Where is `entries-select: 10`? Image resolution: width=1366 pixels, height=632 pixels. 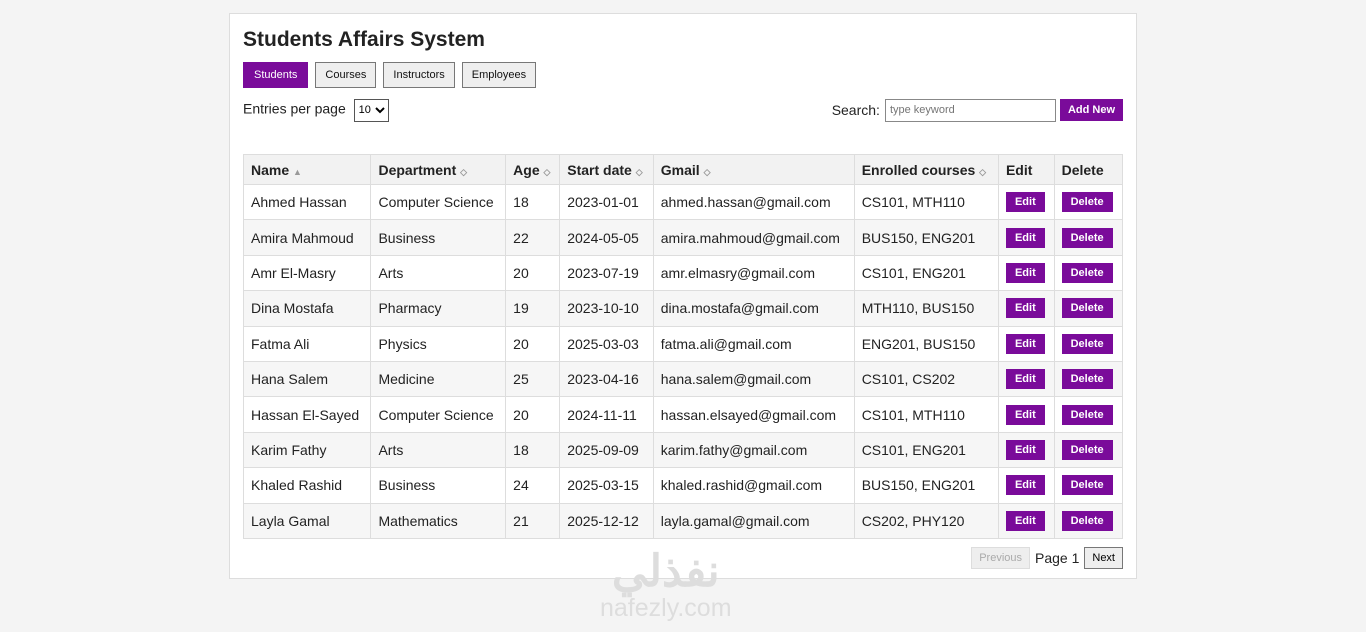
entries-select: 10 is located at coordinates (371, 110).